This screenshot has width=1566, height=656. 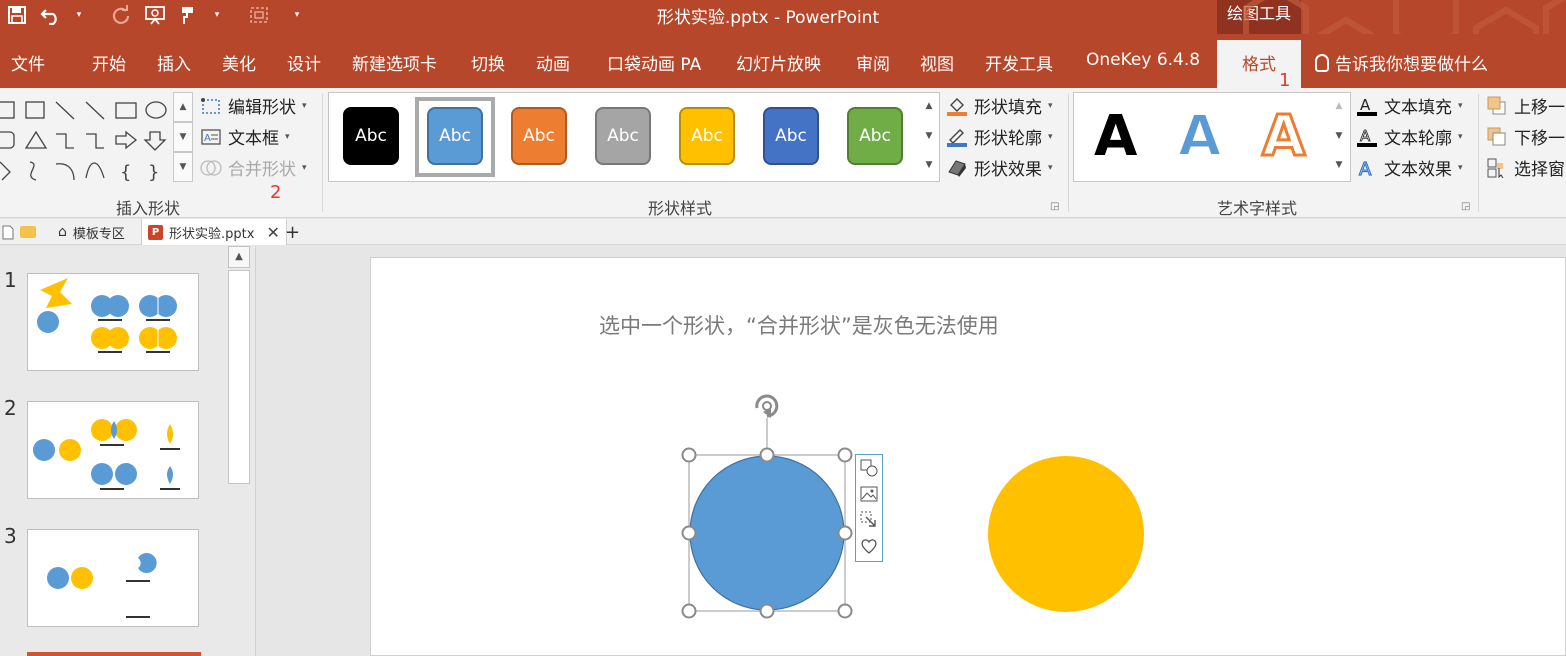 What do you see at coordinates (394, 62) in the screenshot?
I see `tab-new-tab: 新建选项卡` at bounding box center [394, 62].